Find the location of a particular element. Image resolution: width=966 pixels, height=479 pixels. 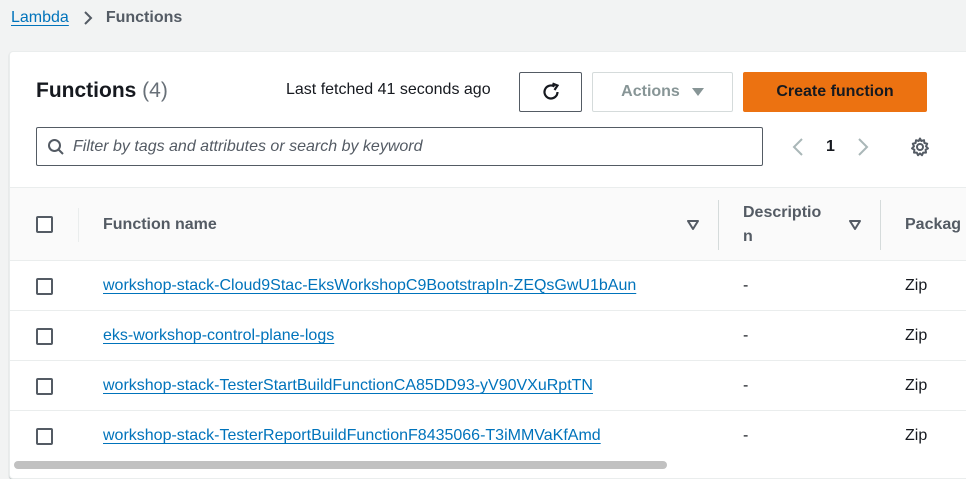

search-field is located at coordinates (399, 146).